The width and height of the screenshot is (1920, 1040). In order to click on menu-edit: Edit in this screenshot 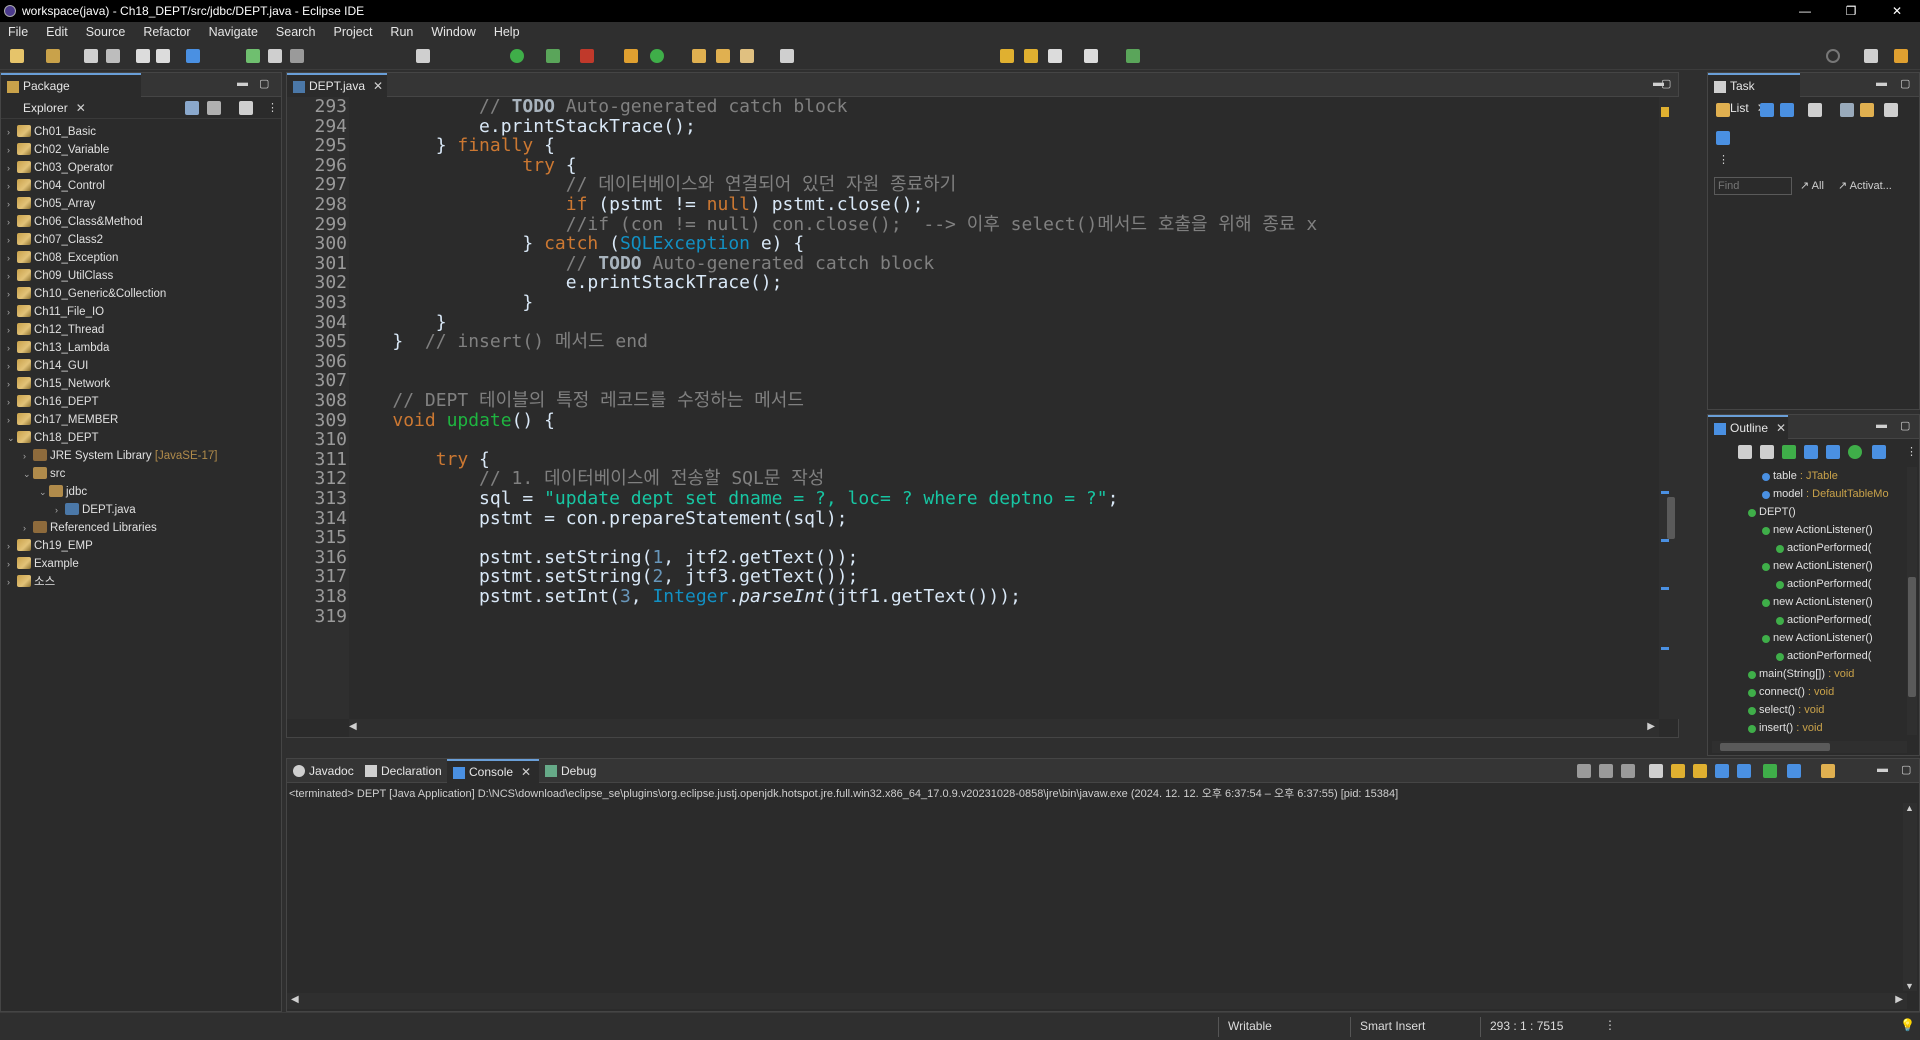, I will do `click(58, 32)`.